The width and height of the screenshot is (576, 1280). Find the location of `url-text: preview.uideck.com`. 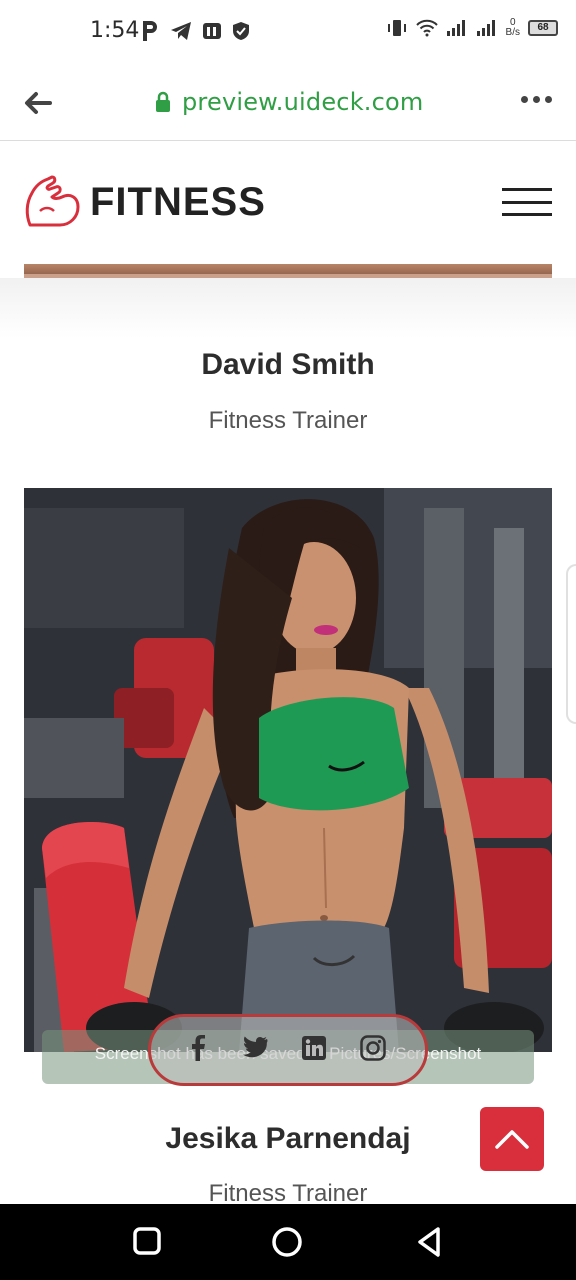

url-text: preview.uideck.com is located at coordinates (303, 102).